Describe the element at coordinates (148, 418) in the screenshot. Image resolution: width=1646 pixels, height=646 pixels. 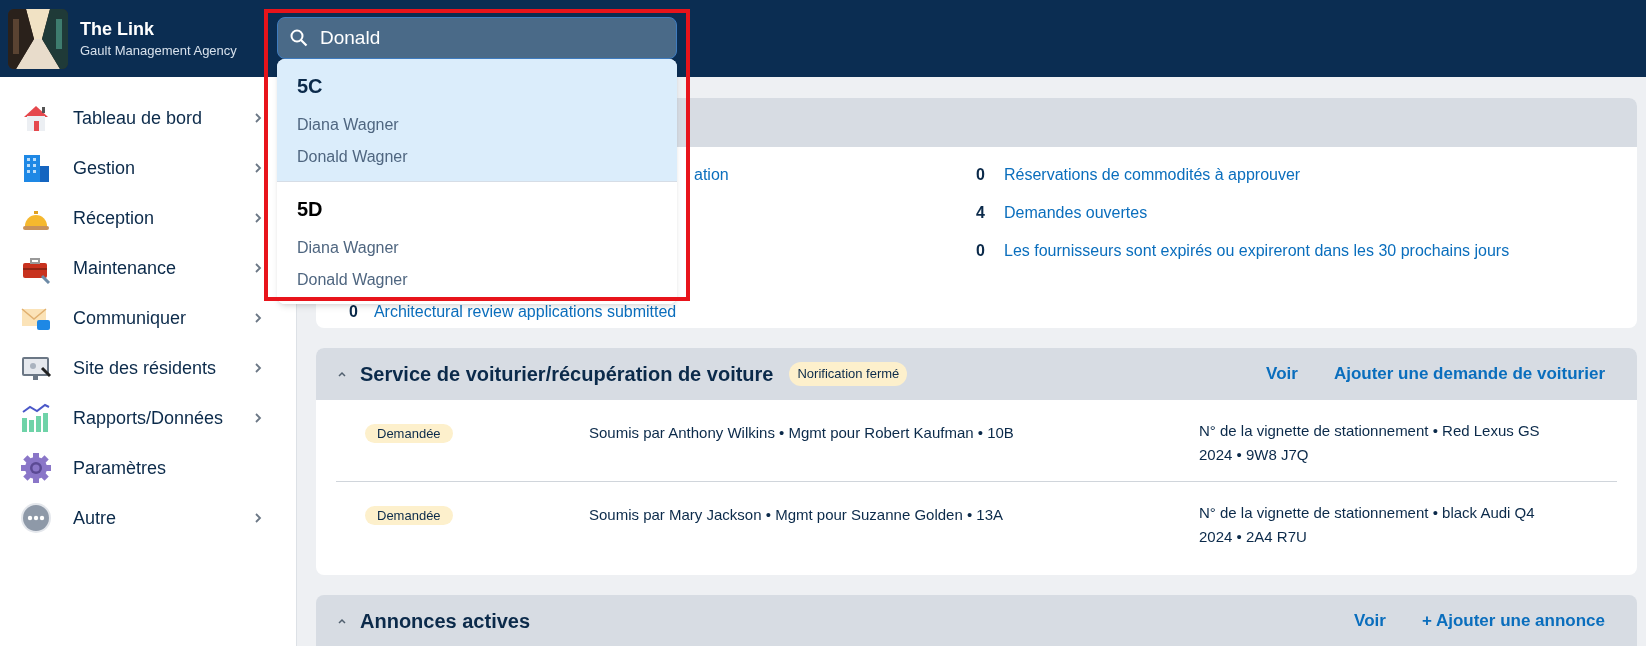
I see `sidebar-item: Rapports/Données` at that location.